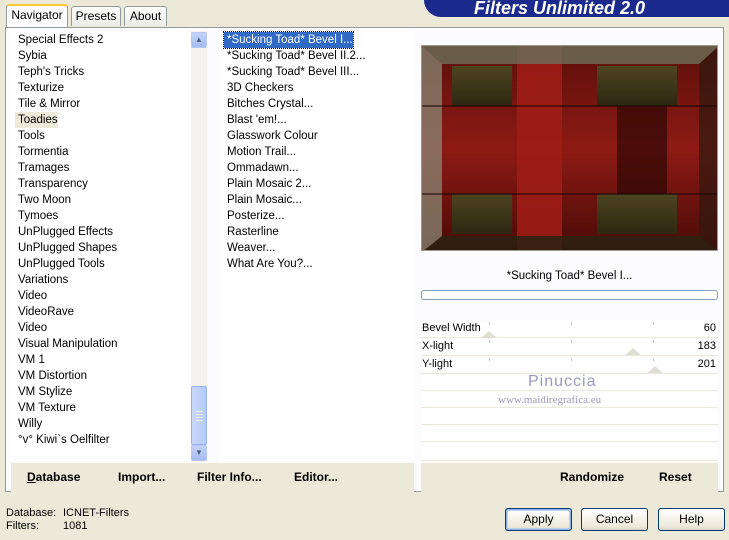 The image size is (729, 540). I want to click on progress-bar, so click(569, 295).